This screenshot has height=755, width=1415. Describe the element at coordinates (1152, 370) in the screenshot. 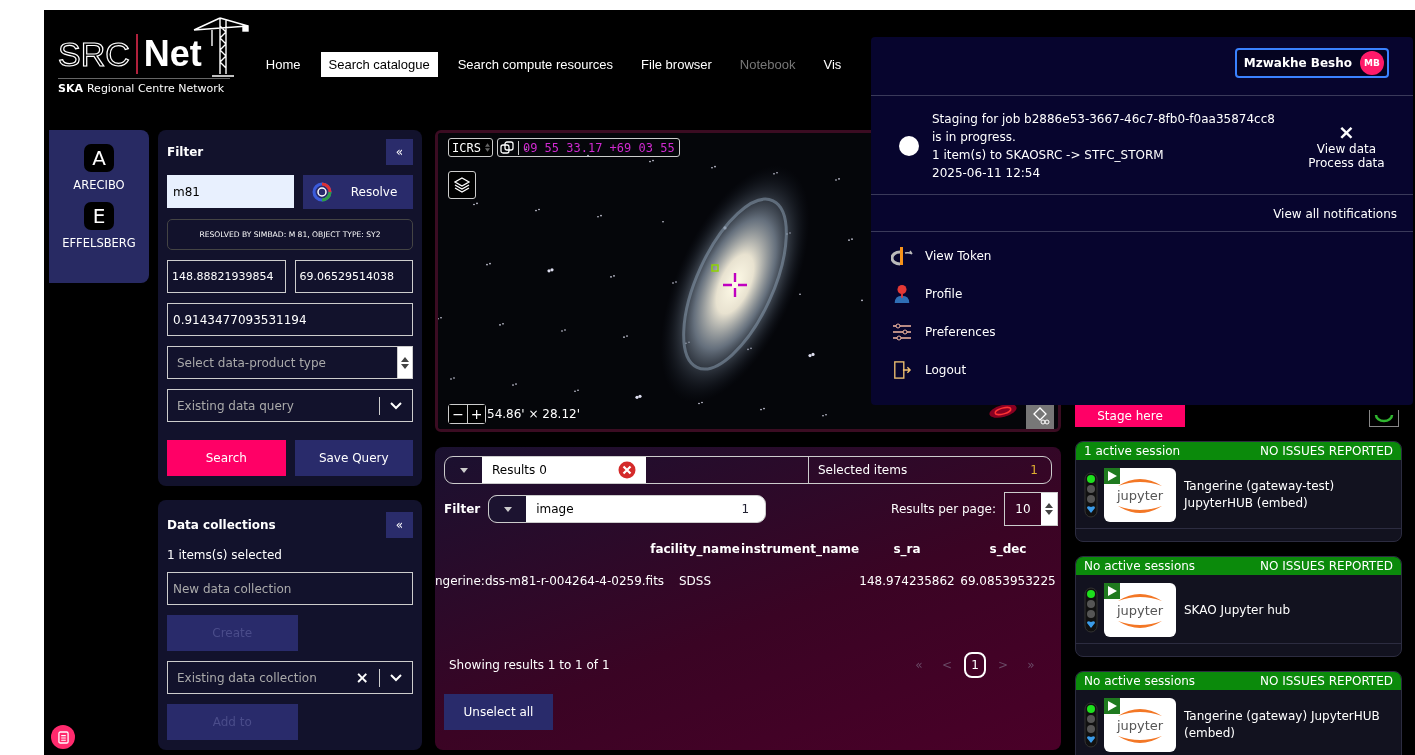

I see `menu-item: Logout` at that location.